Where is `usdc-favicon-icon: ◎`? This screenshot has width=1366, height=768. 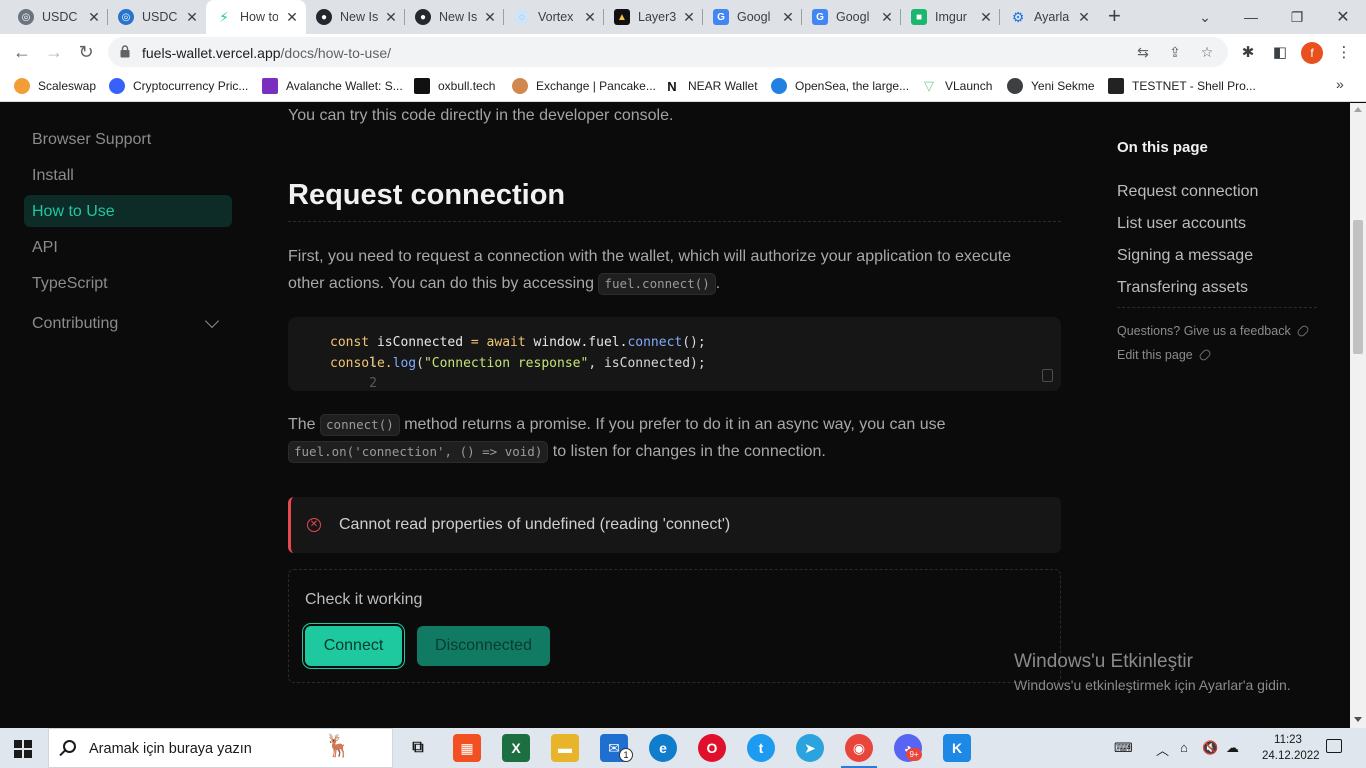
usdc-favicon-icon: ◎ is located at coordinates (126, 17).